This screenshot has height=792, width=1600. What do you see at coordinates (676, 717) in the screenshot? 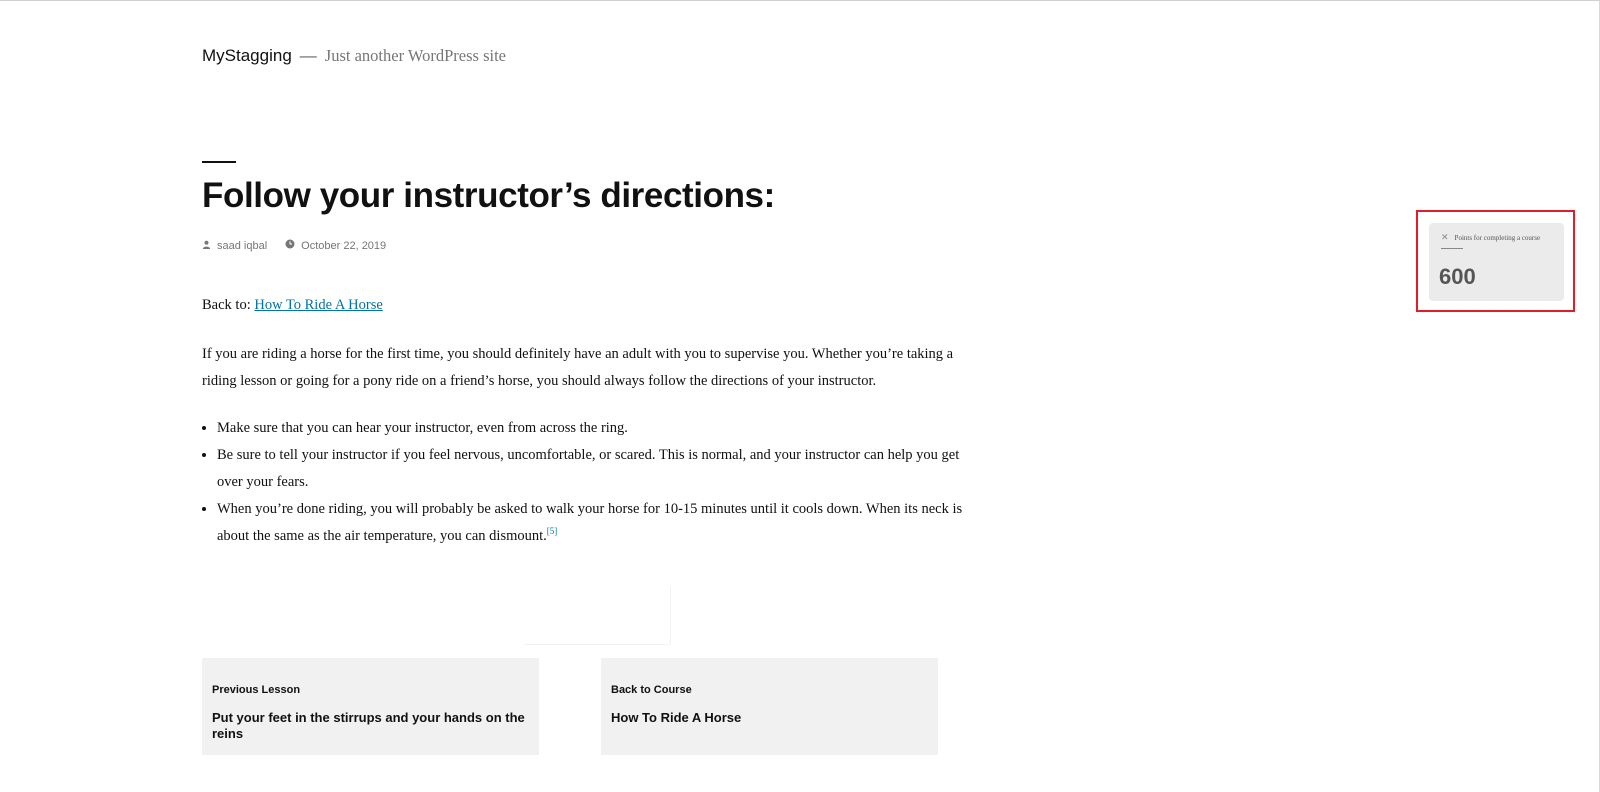
I see `back-to-course-title: How To Ride A Horse` at bounding box center [676, 717].